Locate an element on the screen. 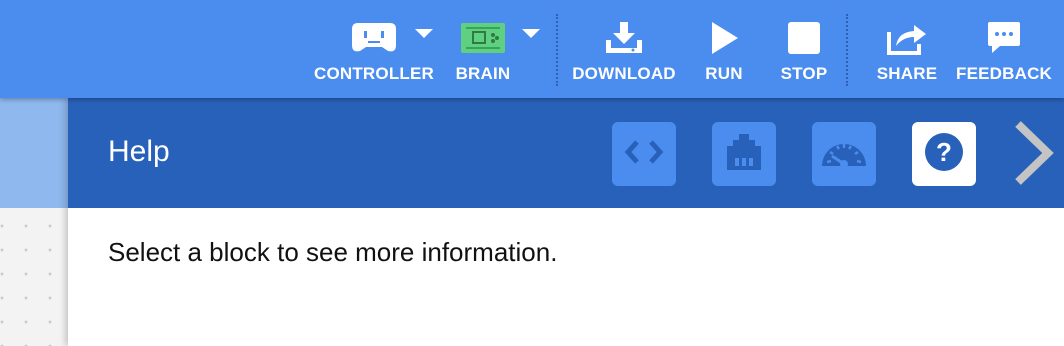 This screenshot has height=346, width=1064. category-tab is located at coordinates (34, 153).